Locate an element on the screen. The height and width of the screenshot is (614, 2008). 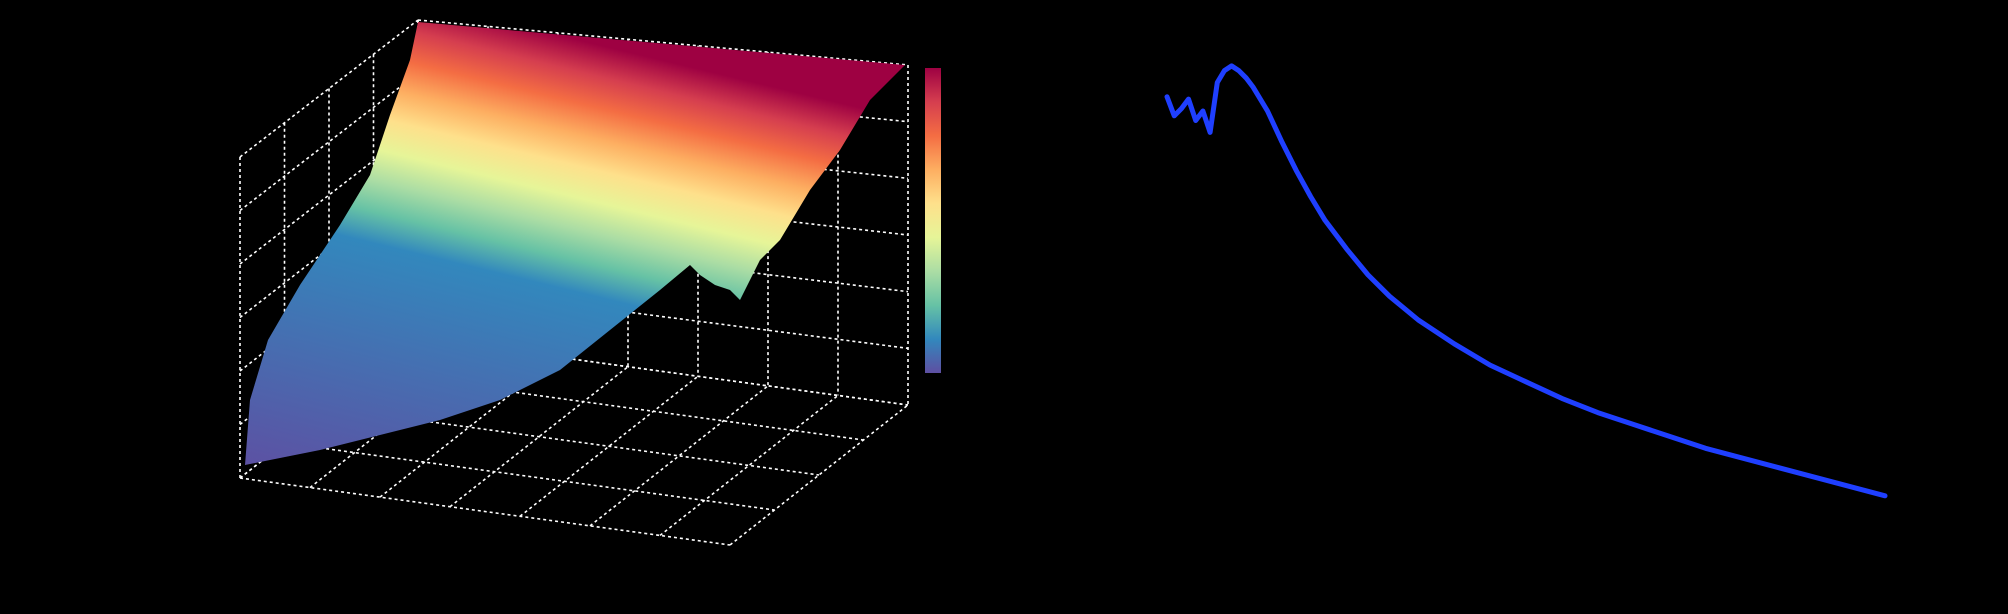
colorbar is located at coordinates (933, 220).